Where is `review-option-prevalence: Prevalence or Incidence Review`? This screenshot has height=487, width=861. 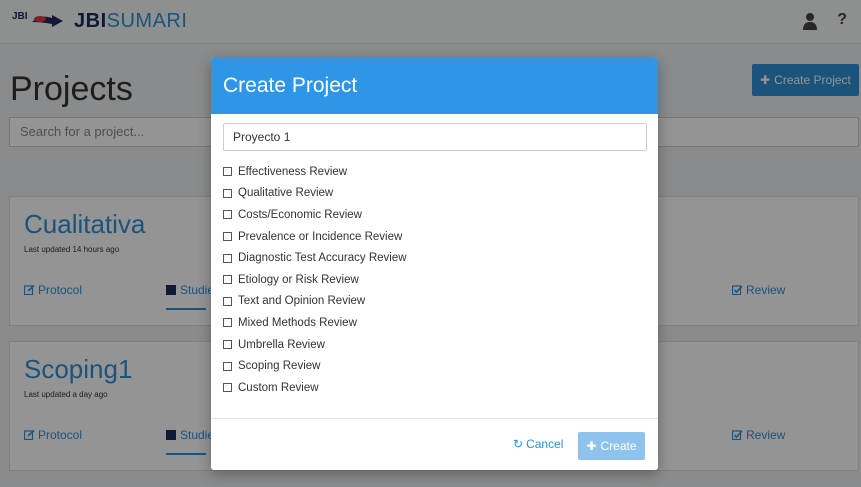
review-option-prevalence: Prevalence or Incidence Review is located at coordinates (315, 237).